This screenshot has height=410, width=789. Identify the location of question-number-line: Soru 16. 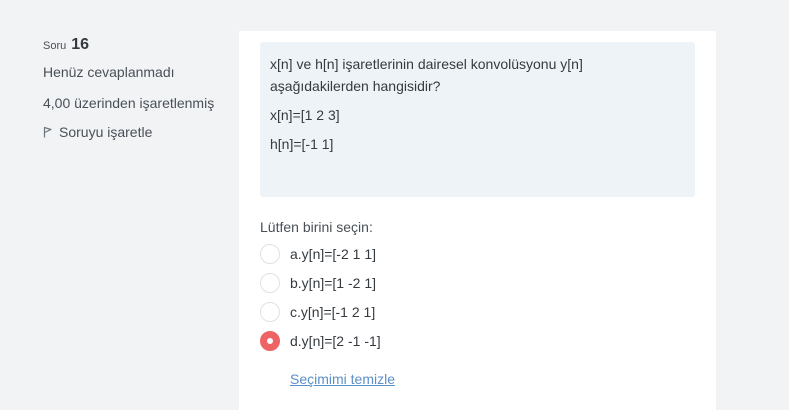
(138, 45).